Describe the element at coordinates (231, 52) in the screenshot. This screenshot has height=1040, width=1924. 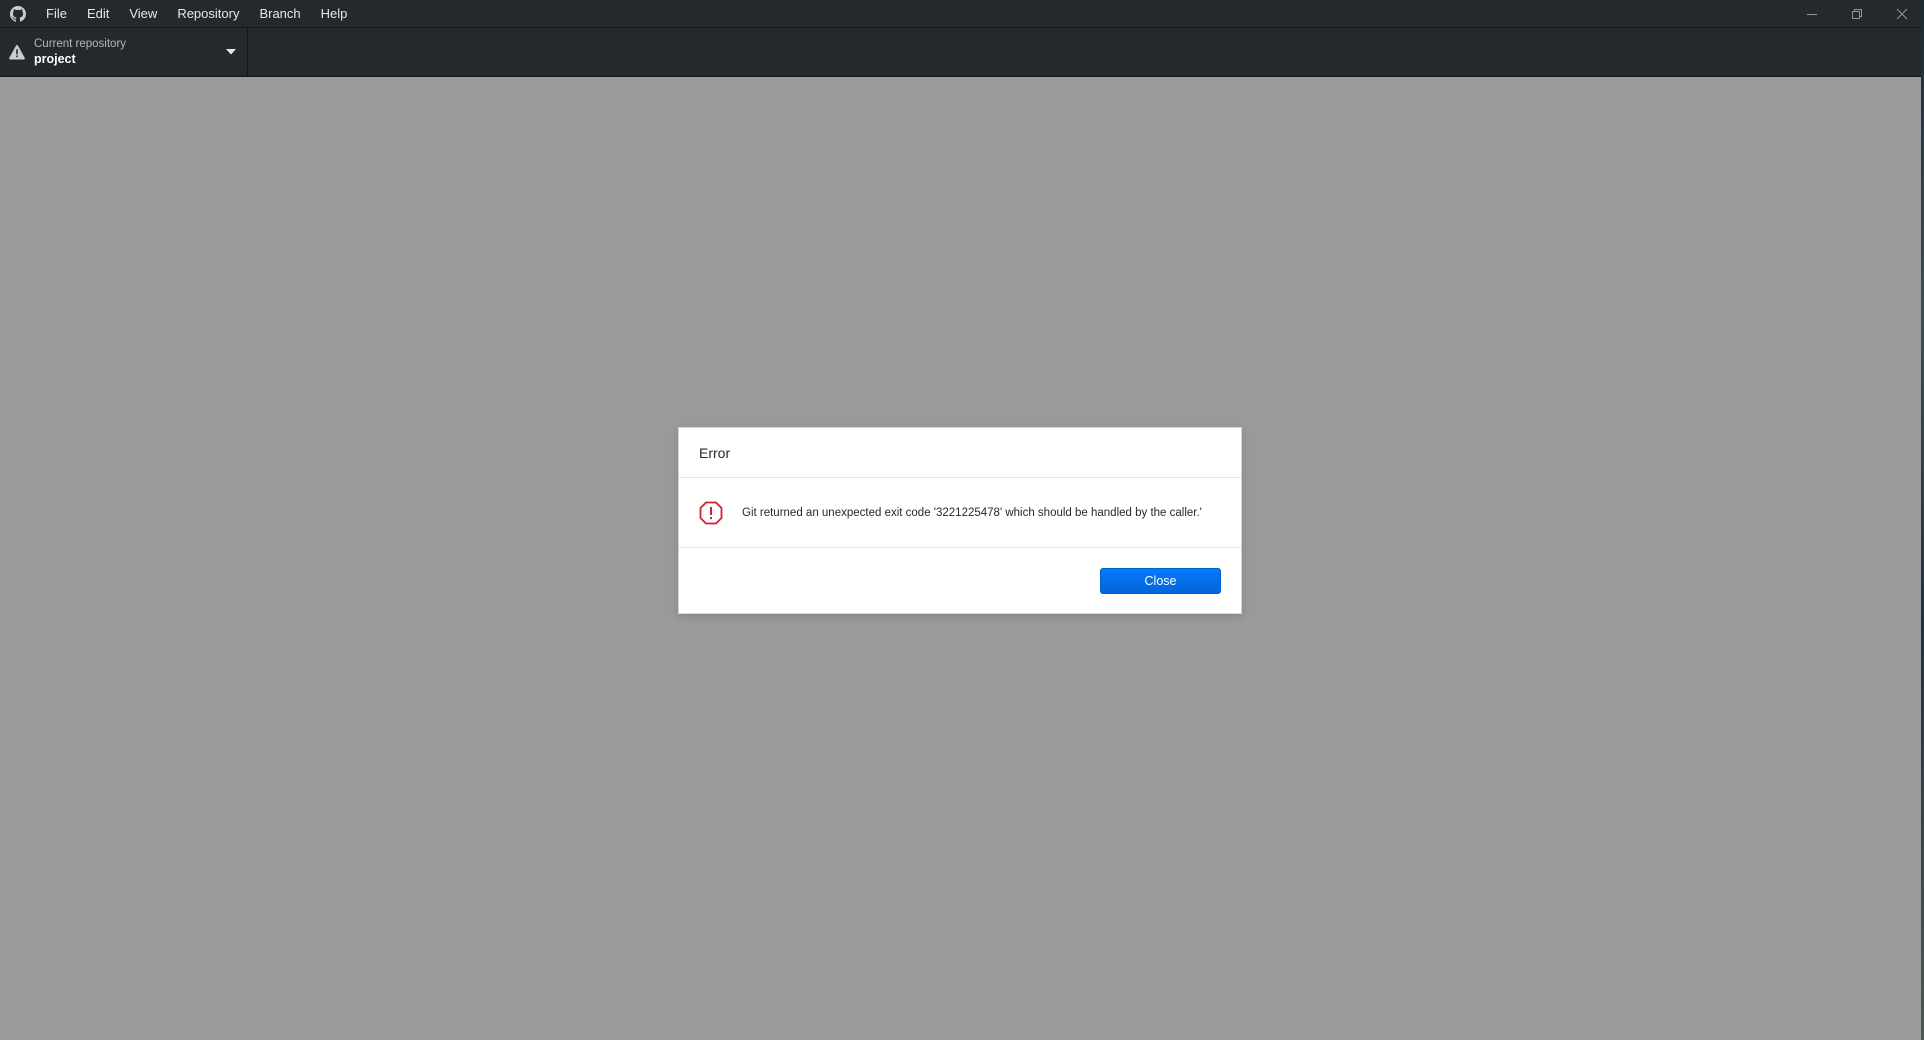
I see `chevron-down-icon` at that location.